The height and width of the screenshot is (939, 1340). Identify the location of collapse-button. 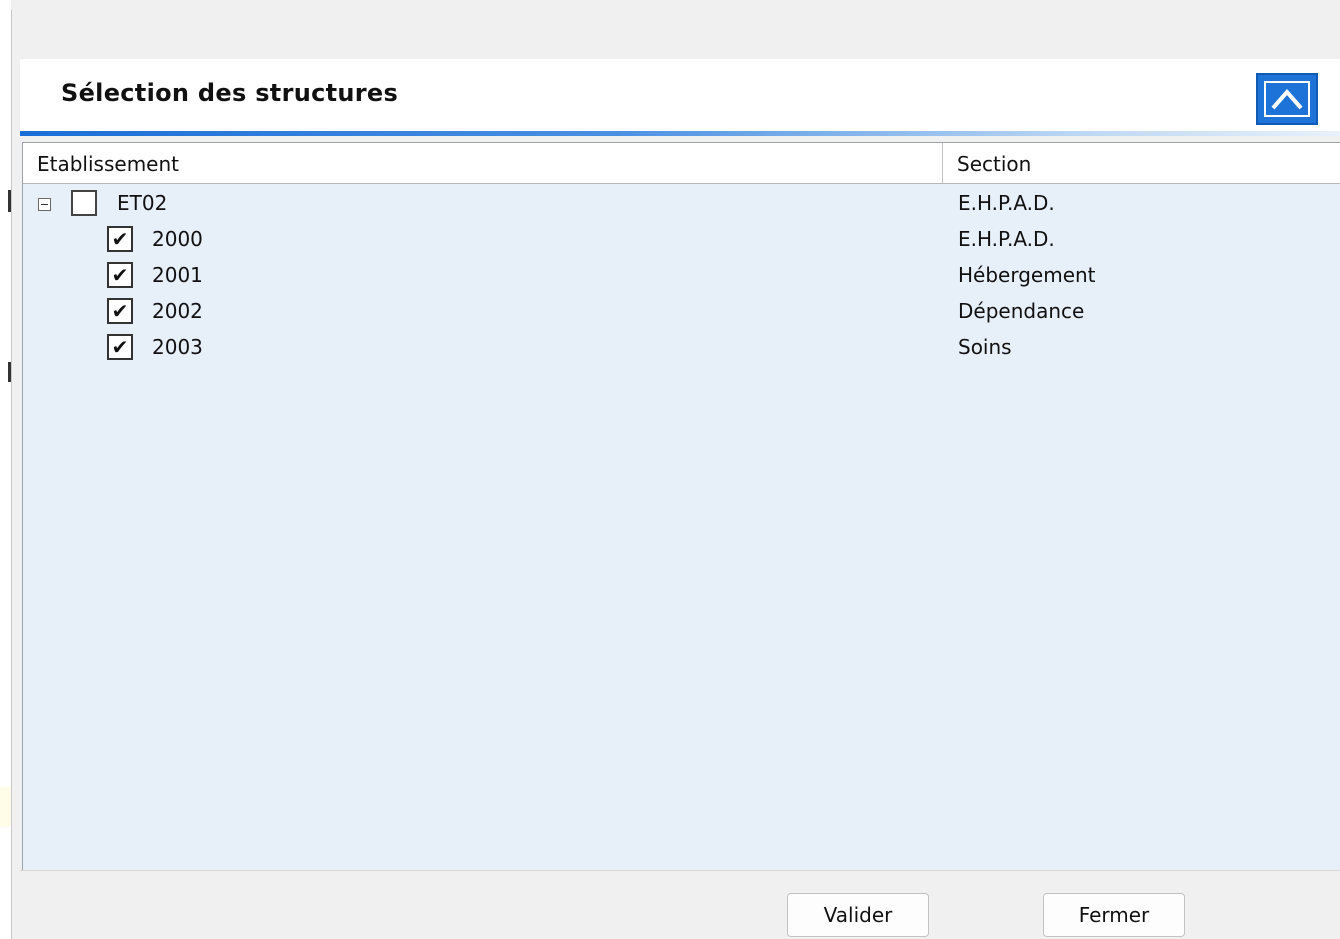
(1287, 99).